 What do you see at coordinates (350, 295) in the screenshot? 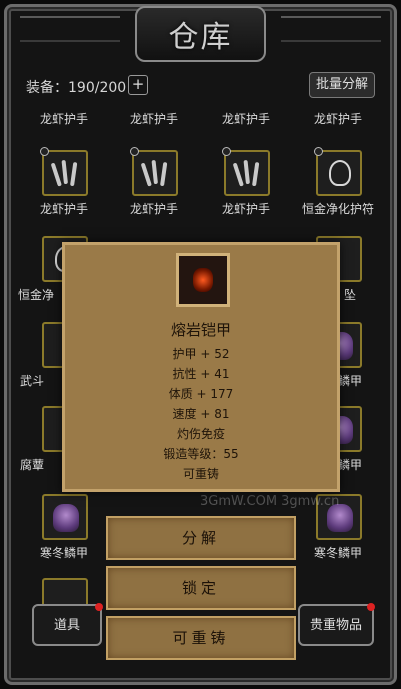
I see `item-label: 坠` at bounding box center [350, 295].